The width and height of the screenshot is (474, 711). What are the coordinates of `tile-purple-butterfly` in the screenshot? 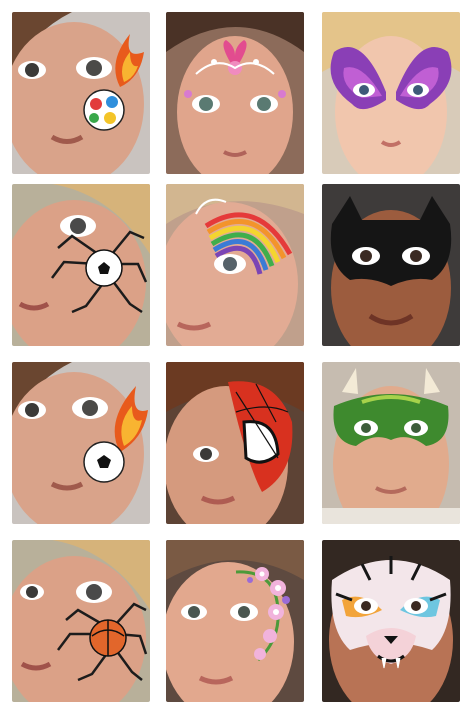 It's located at (391, 93).